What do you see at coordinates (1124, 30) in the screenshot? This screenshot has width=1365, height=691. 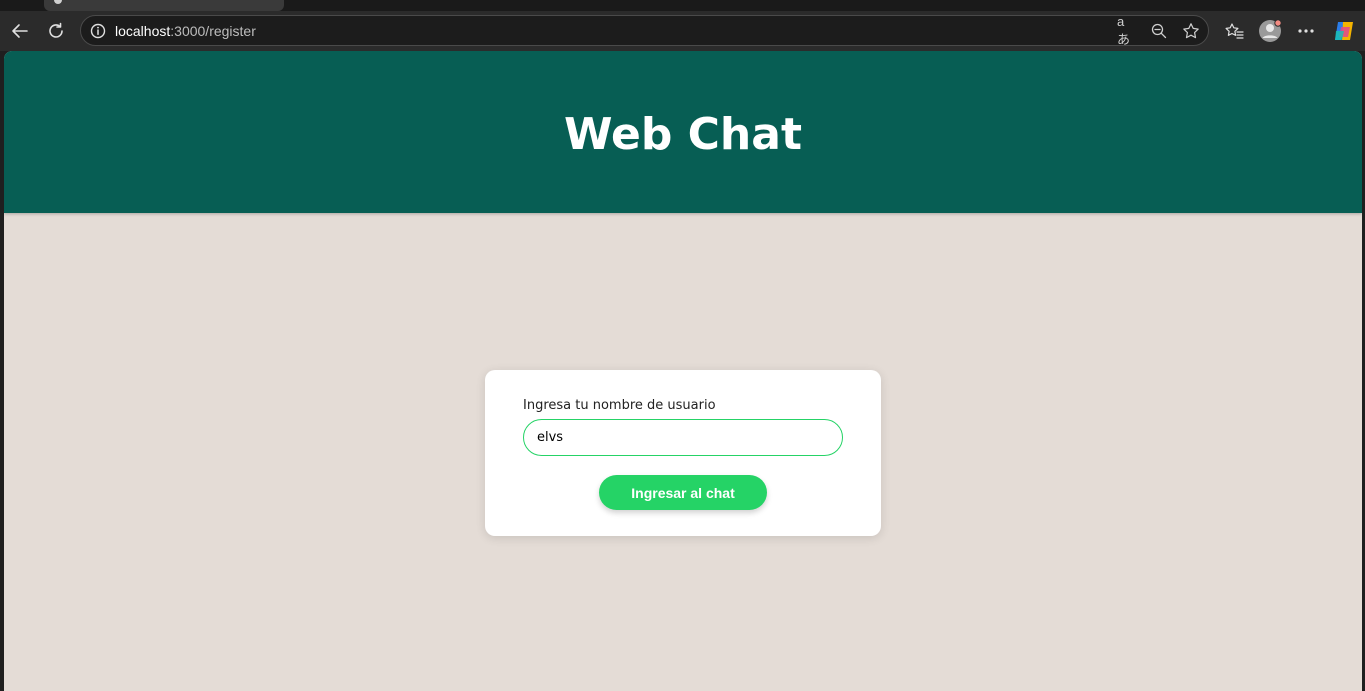 I see `read-aloud-glyph: aあ` at bounding box center [1124, 30].